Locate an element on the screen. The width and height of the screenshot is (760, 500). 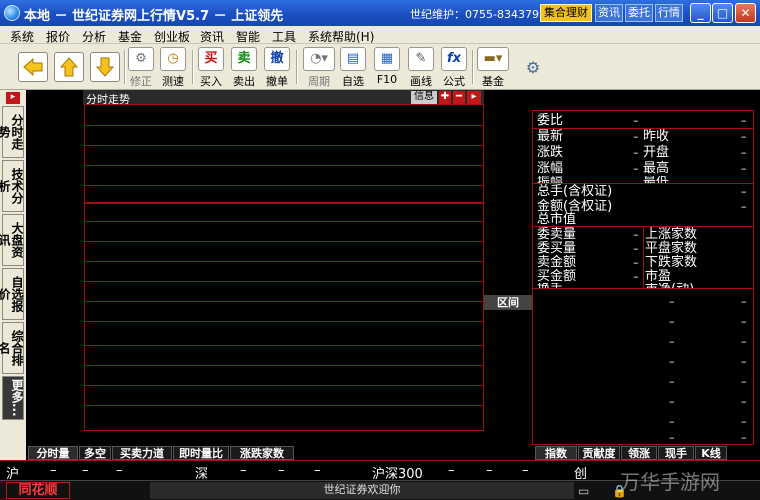
menu-analysis: 分析 is located at coordinates (94, 36).